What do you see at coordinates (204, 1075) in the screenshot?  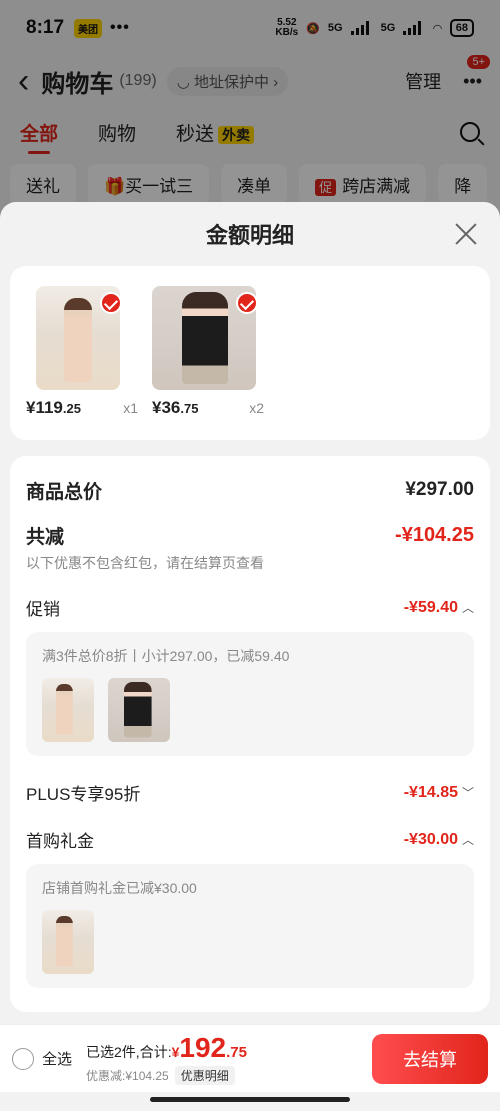 I see `discount-detail-button: 优惠明细` at bounding box center [204, 1075].